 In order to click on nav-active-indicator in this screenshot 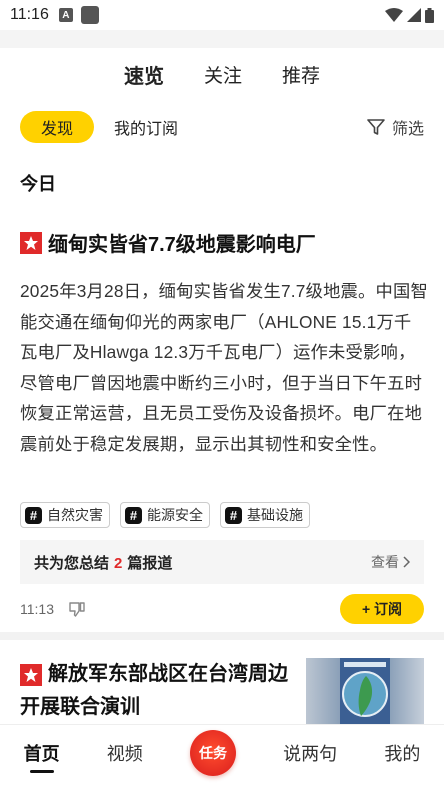, I will do `click(41, 771)`.